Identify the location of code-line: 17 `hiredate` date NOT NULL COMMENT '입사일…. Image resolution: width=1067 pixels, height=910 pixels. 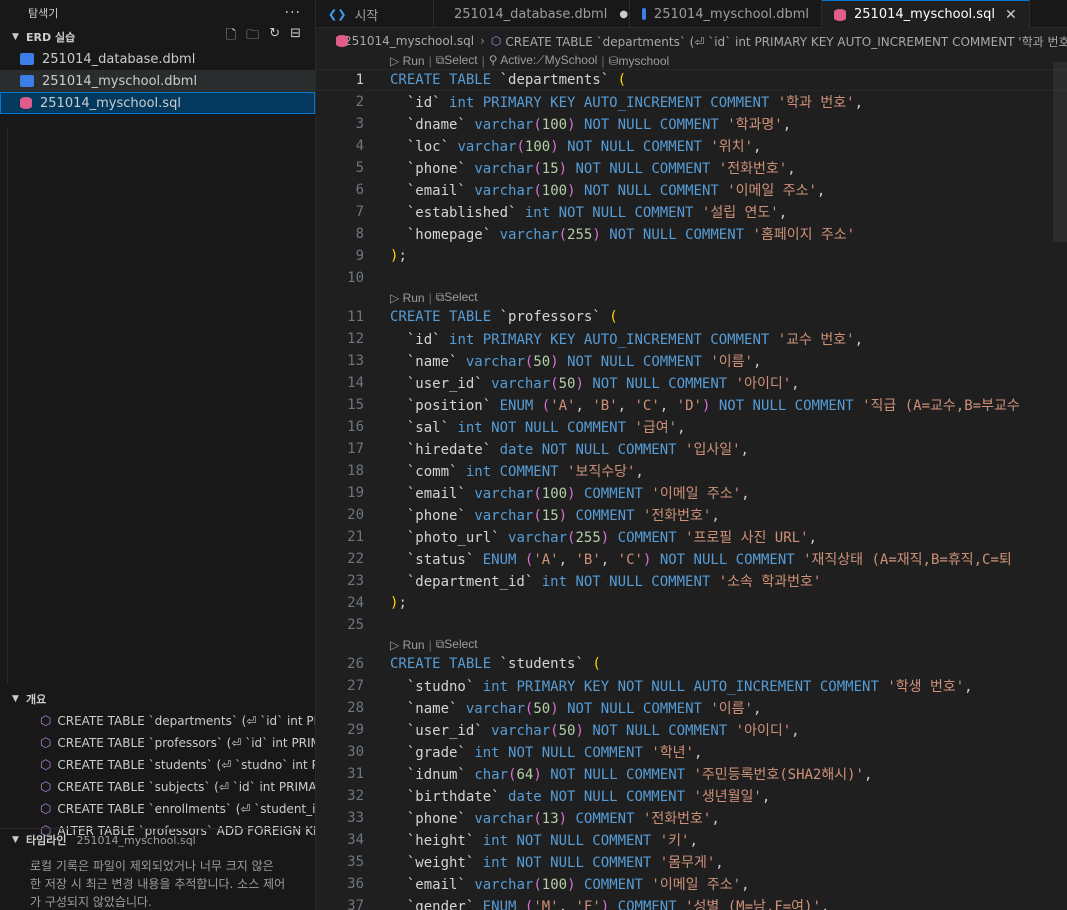
(691, 449).